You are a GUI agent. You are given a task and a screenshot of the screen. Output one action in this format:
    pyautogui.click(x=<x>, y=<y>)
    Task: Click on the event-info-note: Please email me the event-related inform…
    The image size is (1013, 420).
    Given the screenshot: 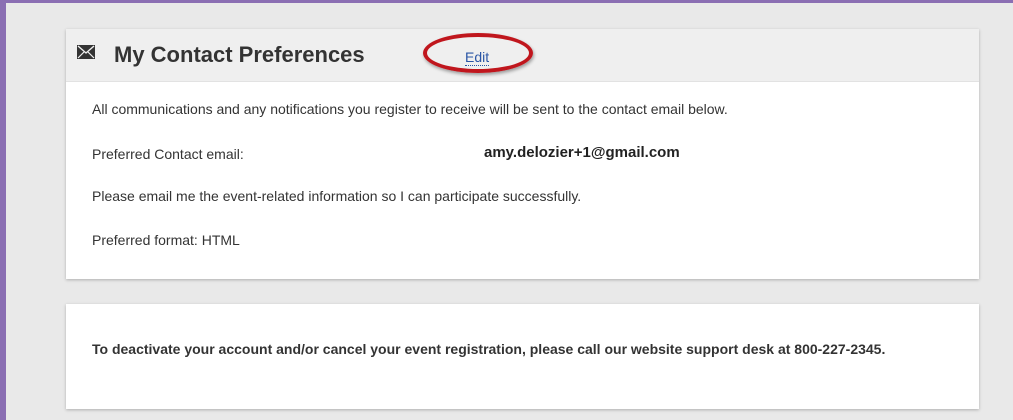 What is the action you would take?
    pyautogui.click(x=337, y=196)
    